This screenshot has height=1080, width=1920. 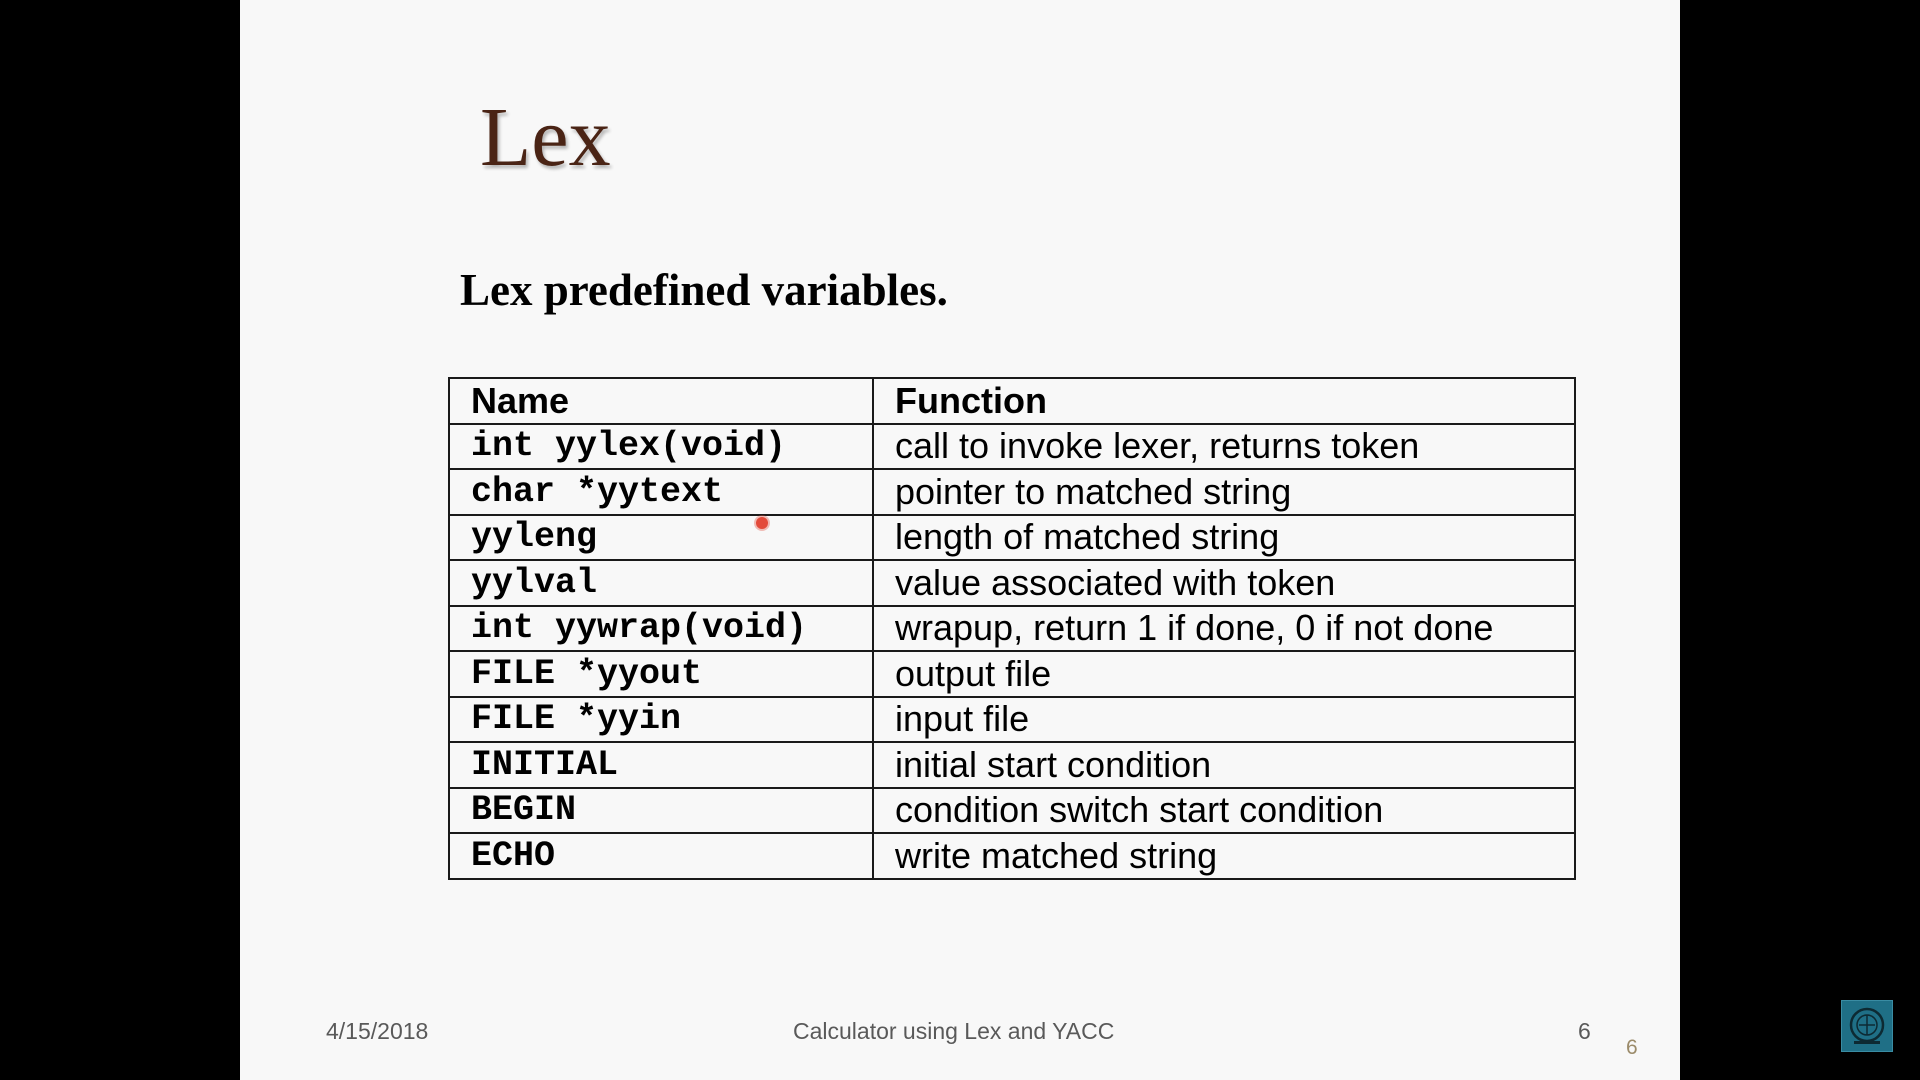 I want to click on cursor-dot-icon, so click(x=762, y=523).